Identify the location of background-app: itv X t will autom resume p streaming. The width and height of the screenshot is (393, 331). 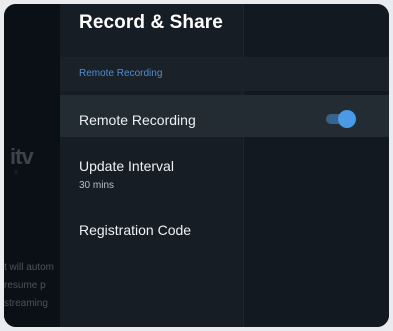
(32, 165).